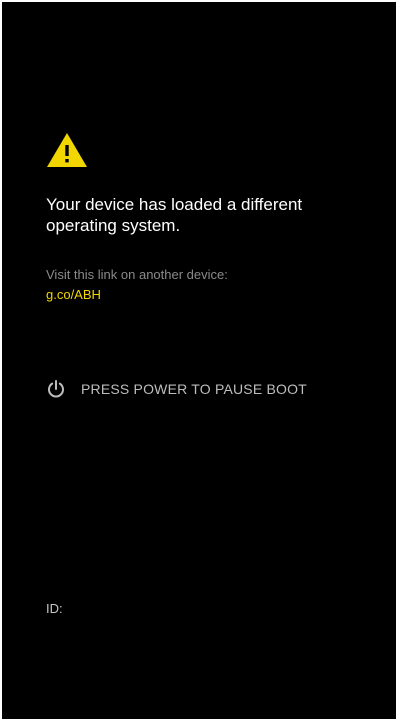 Image resolution: width=398 pixels, height=721 pixels. I want to click on help-link: g.co/ABH, so click(73, 294).